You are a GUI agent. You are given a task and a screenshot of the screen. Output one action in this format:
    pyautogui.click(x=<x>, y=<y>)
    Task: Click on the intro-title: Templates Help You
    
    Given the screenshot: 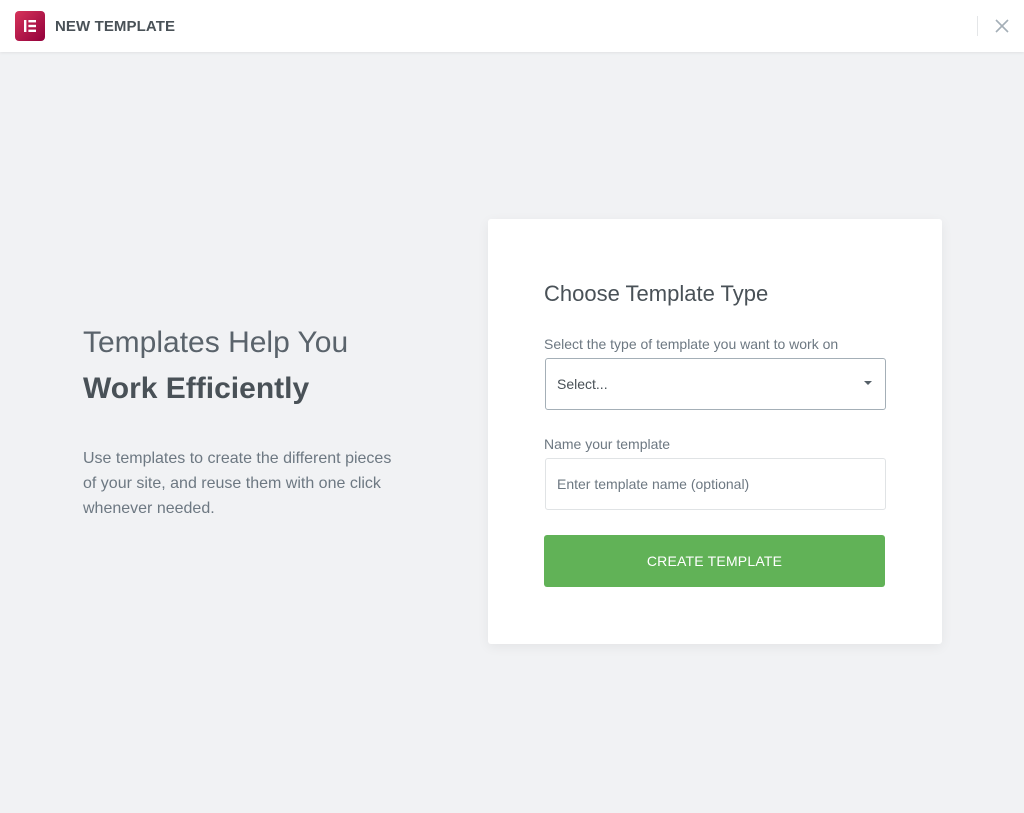 What is the action you would take?
    pyautogui.click(x=216, y=342)
    